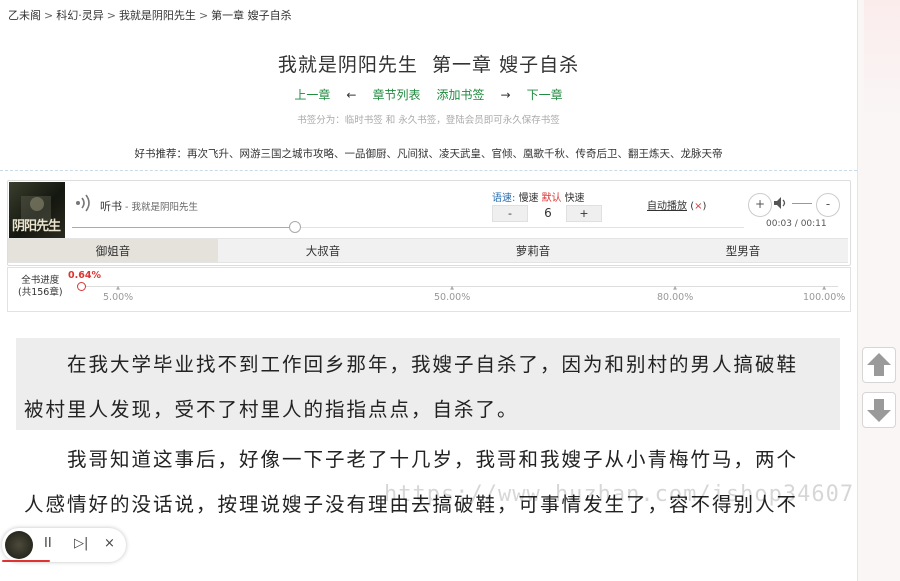  I want to click on page-title: 我就是阴阳先生 第一章 嫂子自杀, so click(428, 63).